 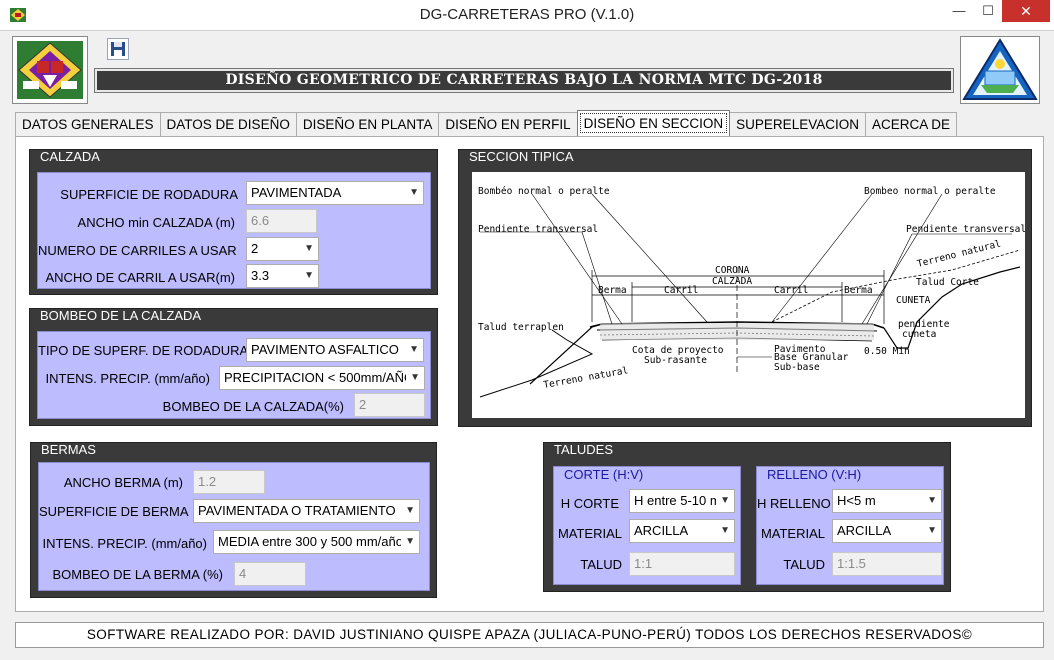 I want to click on title-bar: DG-CARRETERAS PRO (V.1.0) — ☐ ✕, so click(x=527, y=15).